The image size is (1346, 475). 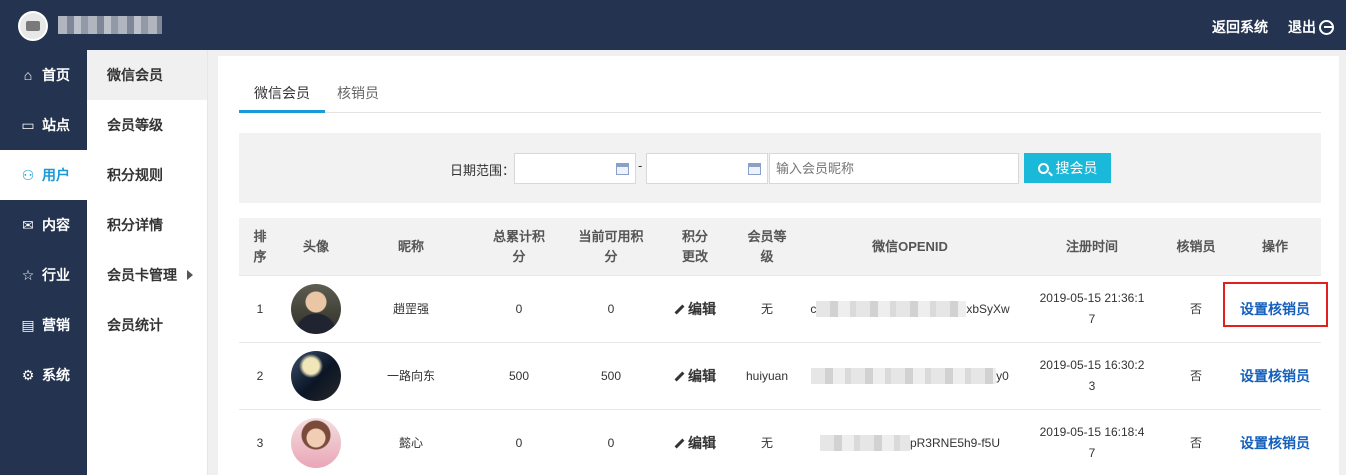 I want to click on nav-item-3: ✉ 内容, so click(x=43, y=225).